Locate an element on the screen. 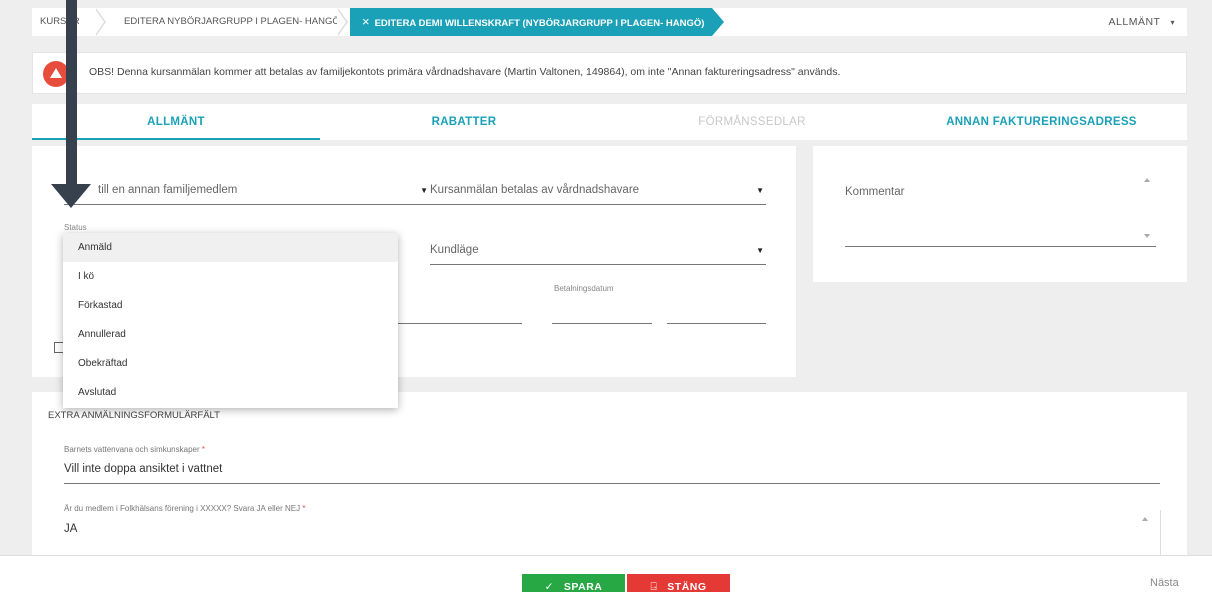 This screenshot has height=592, width=1212. customer-mode-select: Kundläge ▼ is located at coordinates (598, 247).